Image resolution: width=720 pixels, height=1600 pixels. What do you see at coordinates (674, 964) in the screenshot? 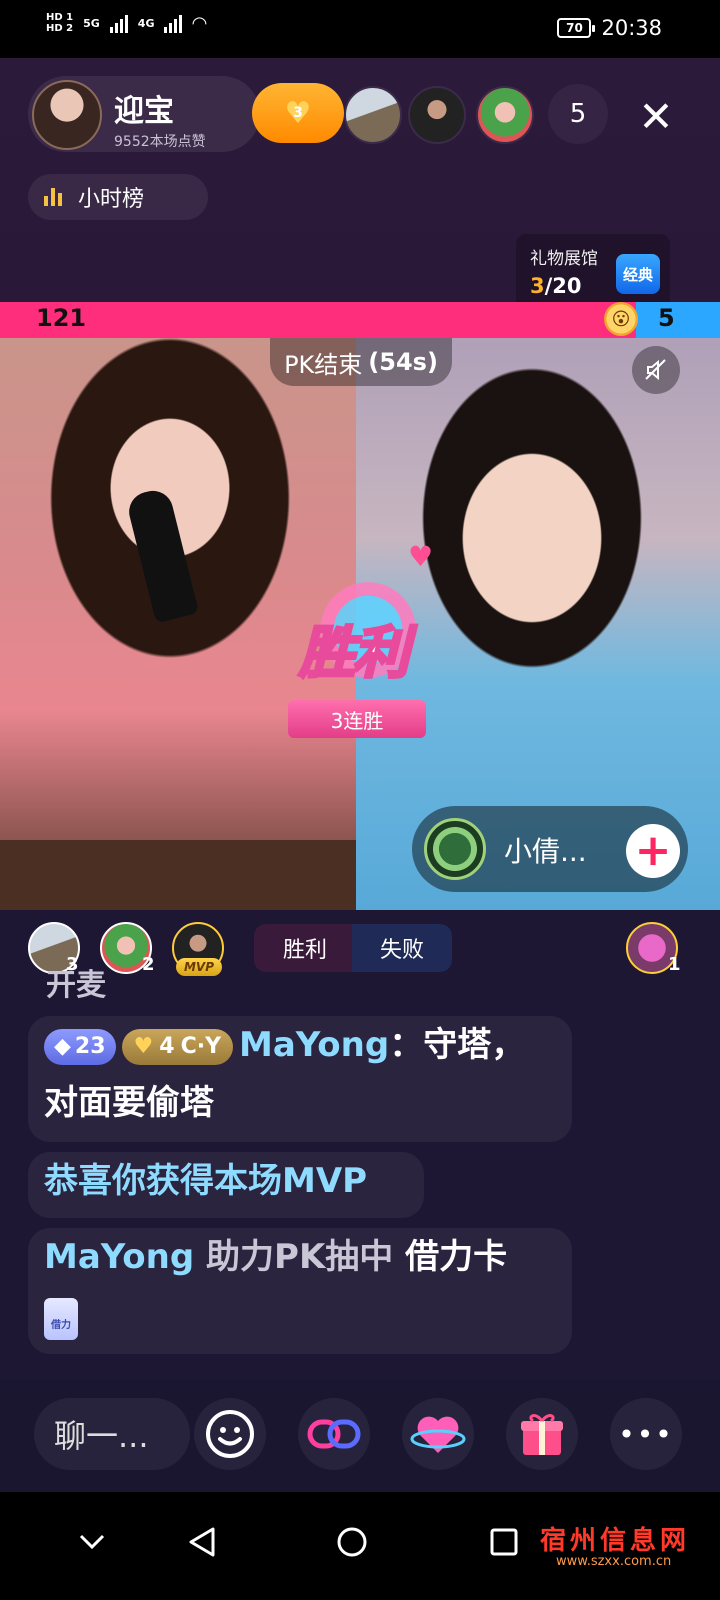
I see `contributor-rank: 1` at bounding box center [674, 964].